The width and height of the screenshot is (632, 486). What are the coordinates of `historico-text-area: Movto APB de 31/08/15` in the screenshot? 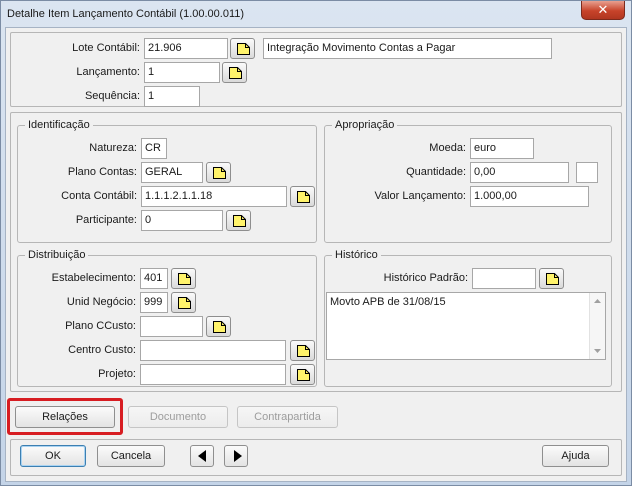 It's located at (466, 326).